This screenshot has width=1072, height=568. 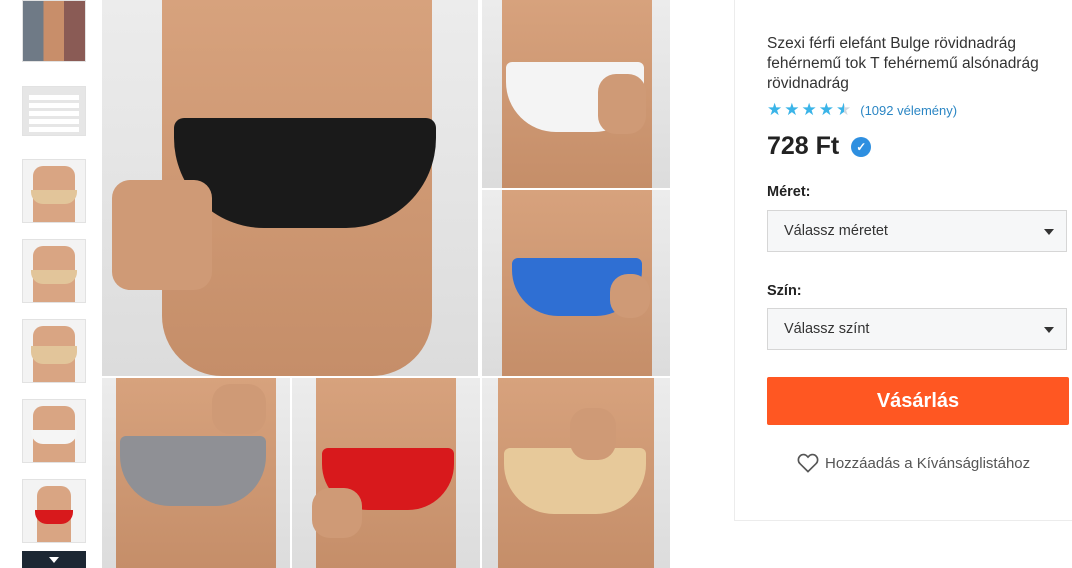 I want to click on price-row: 728 Ft ✓, so click(x=819, y=146).